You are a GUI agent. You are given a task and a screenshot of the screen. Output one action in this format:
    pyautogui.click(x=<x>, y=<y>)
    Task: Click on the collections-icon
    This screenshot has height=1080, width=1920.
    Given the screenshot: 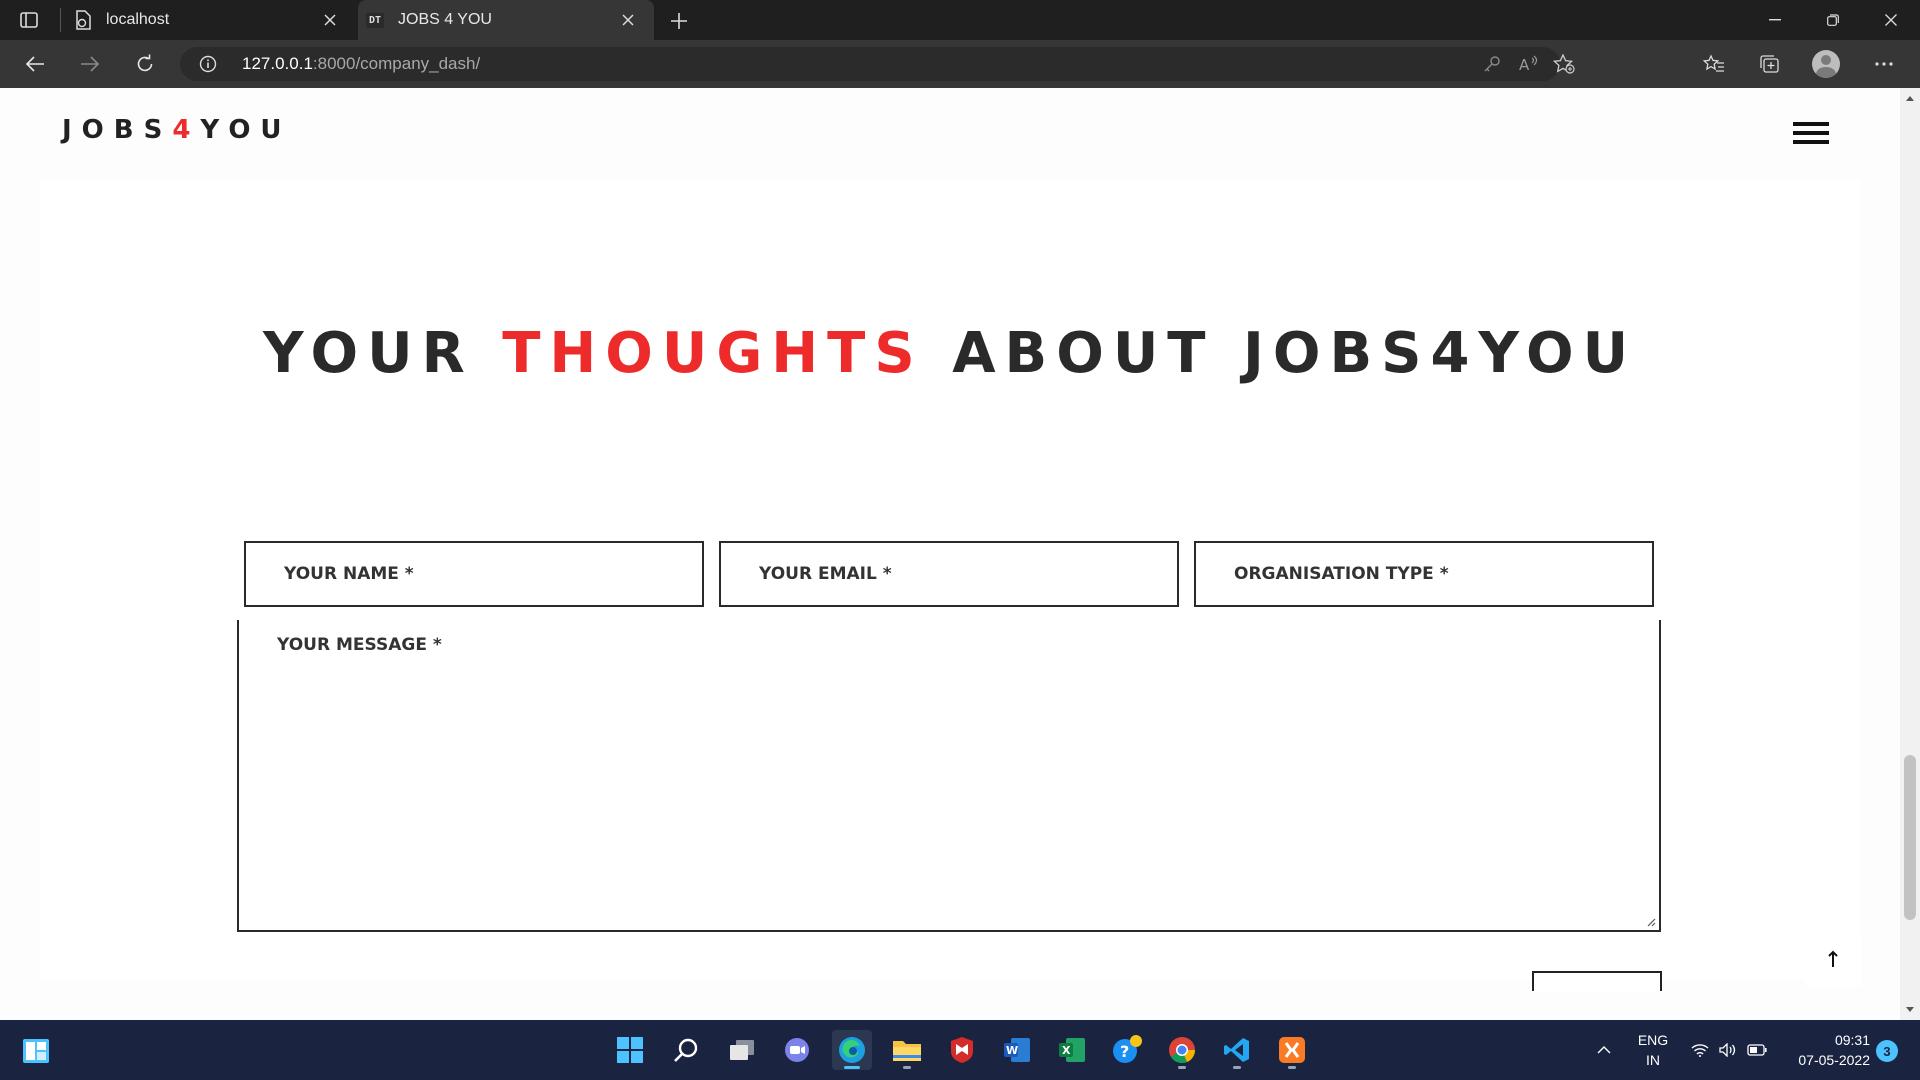 What is the action you would take?
    pyautogui.click(x=1770, y=64)
    